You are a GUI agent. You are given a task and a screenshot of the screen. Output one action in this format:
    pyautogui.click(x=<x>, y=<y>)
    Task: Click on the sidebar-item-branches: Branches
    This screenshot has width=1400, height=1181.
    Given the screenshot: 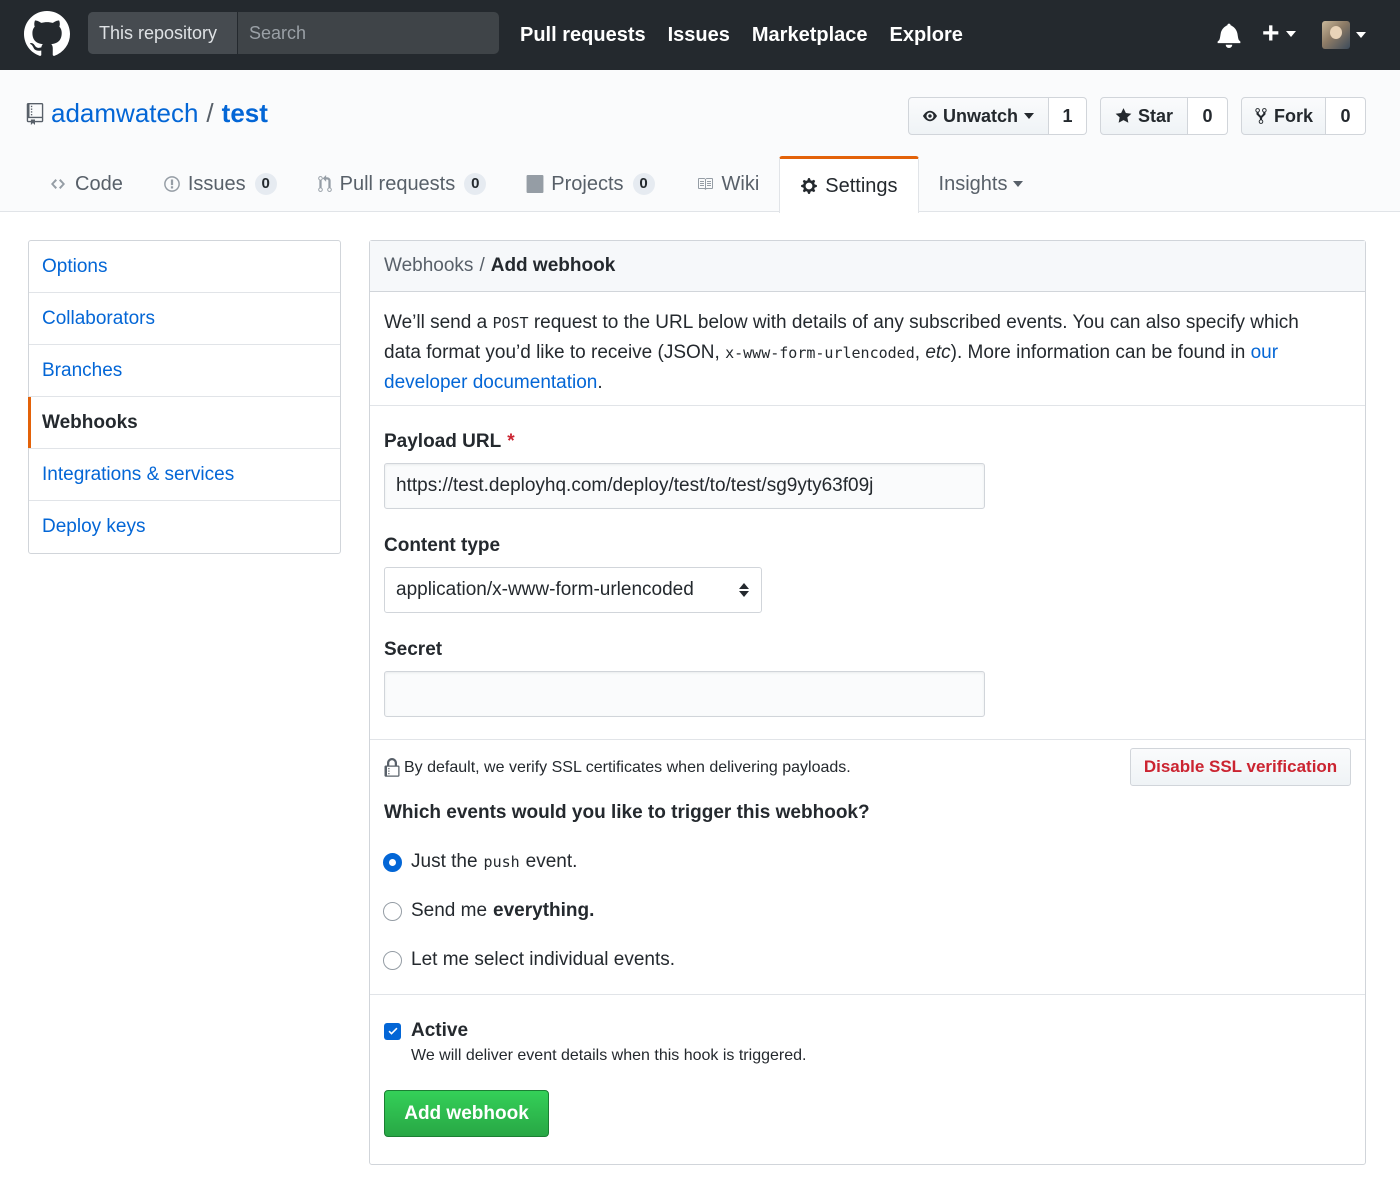 What is the action you would take?
    pyautogui.click(x=184, y=371)
    